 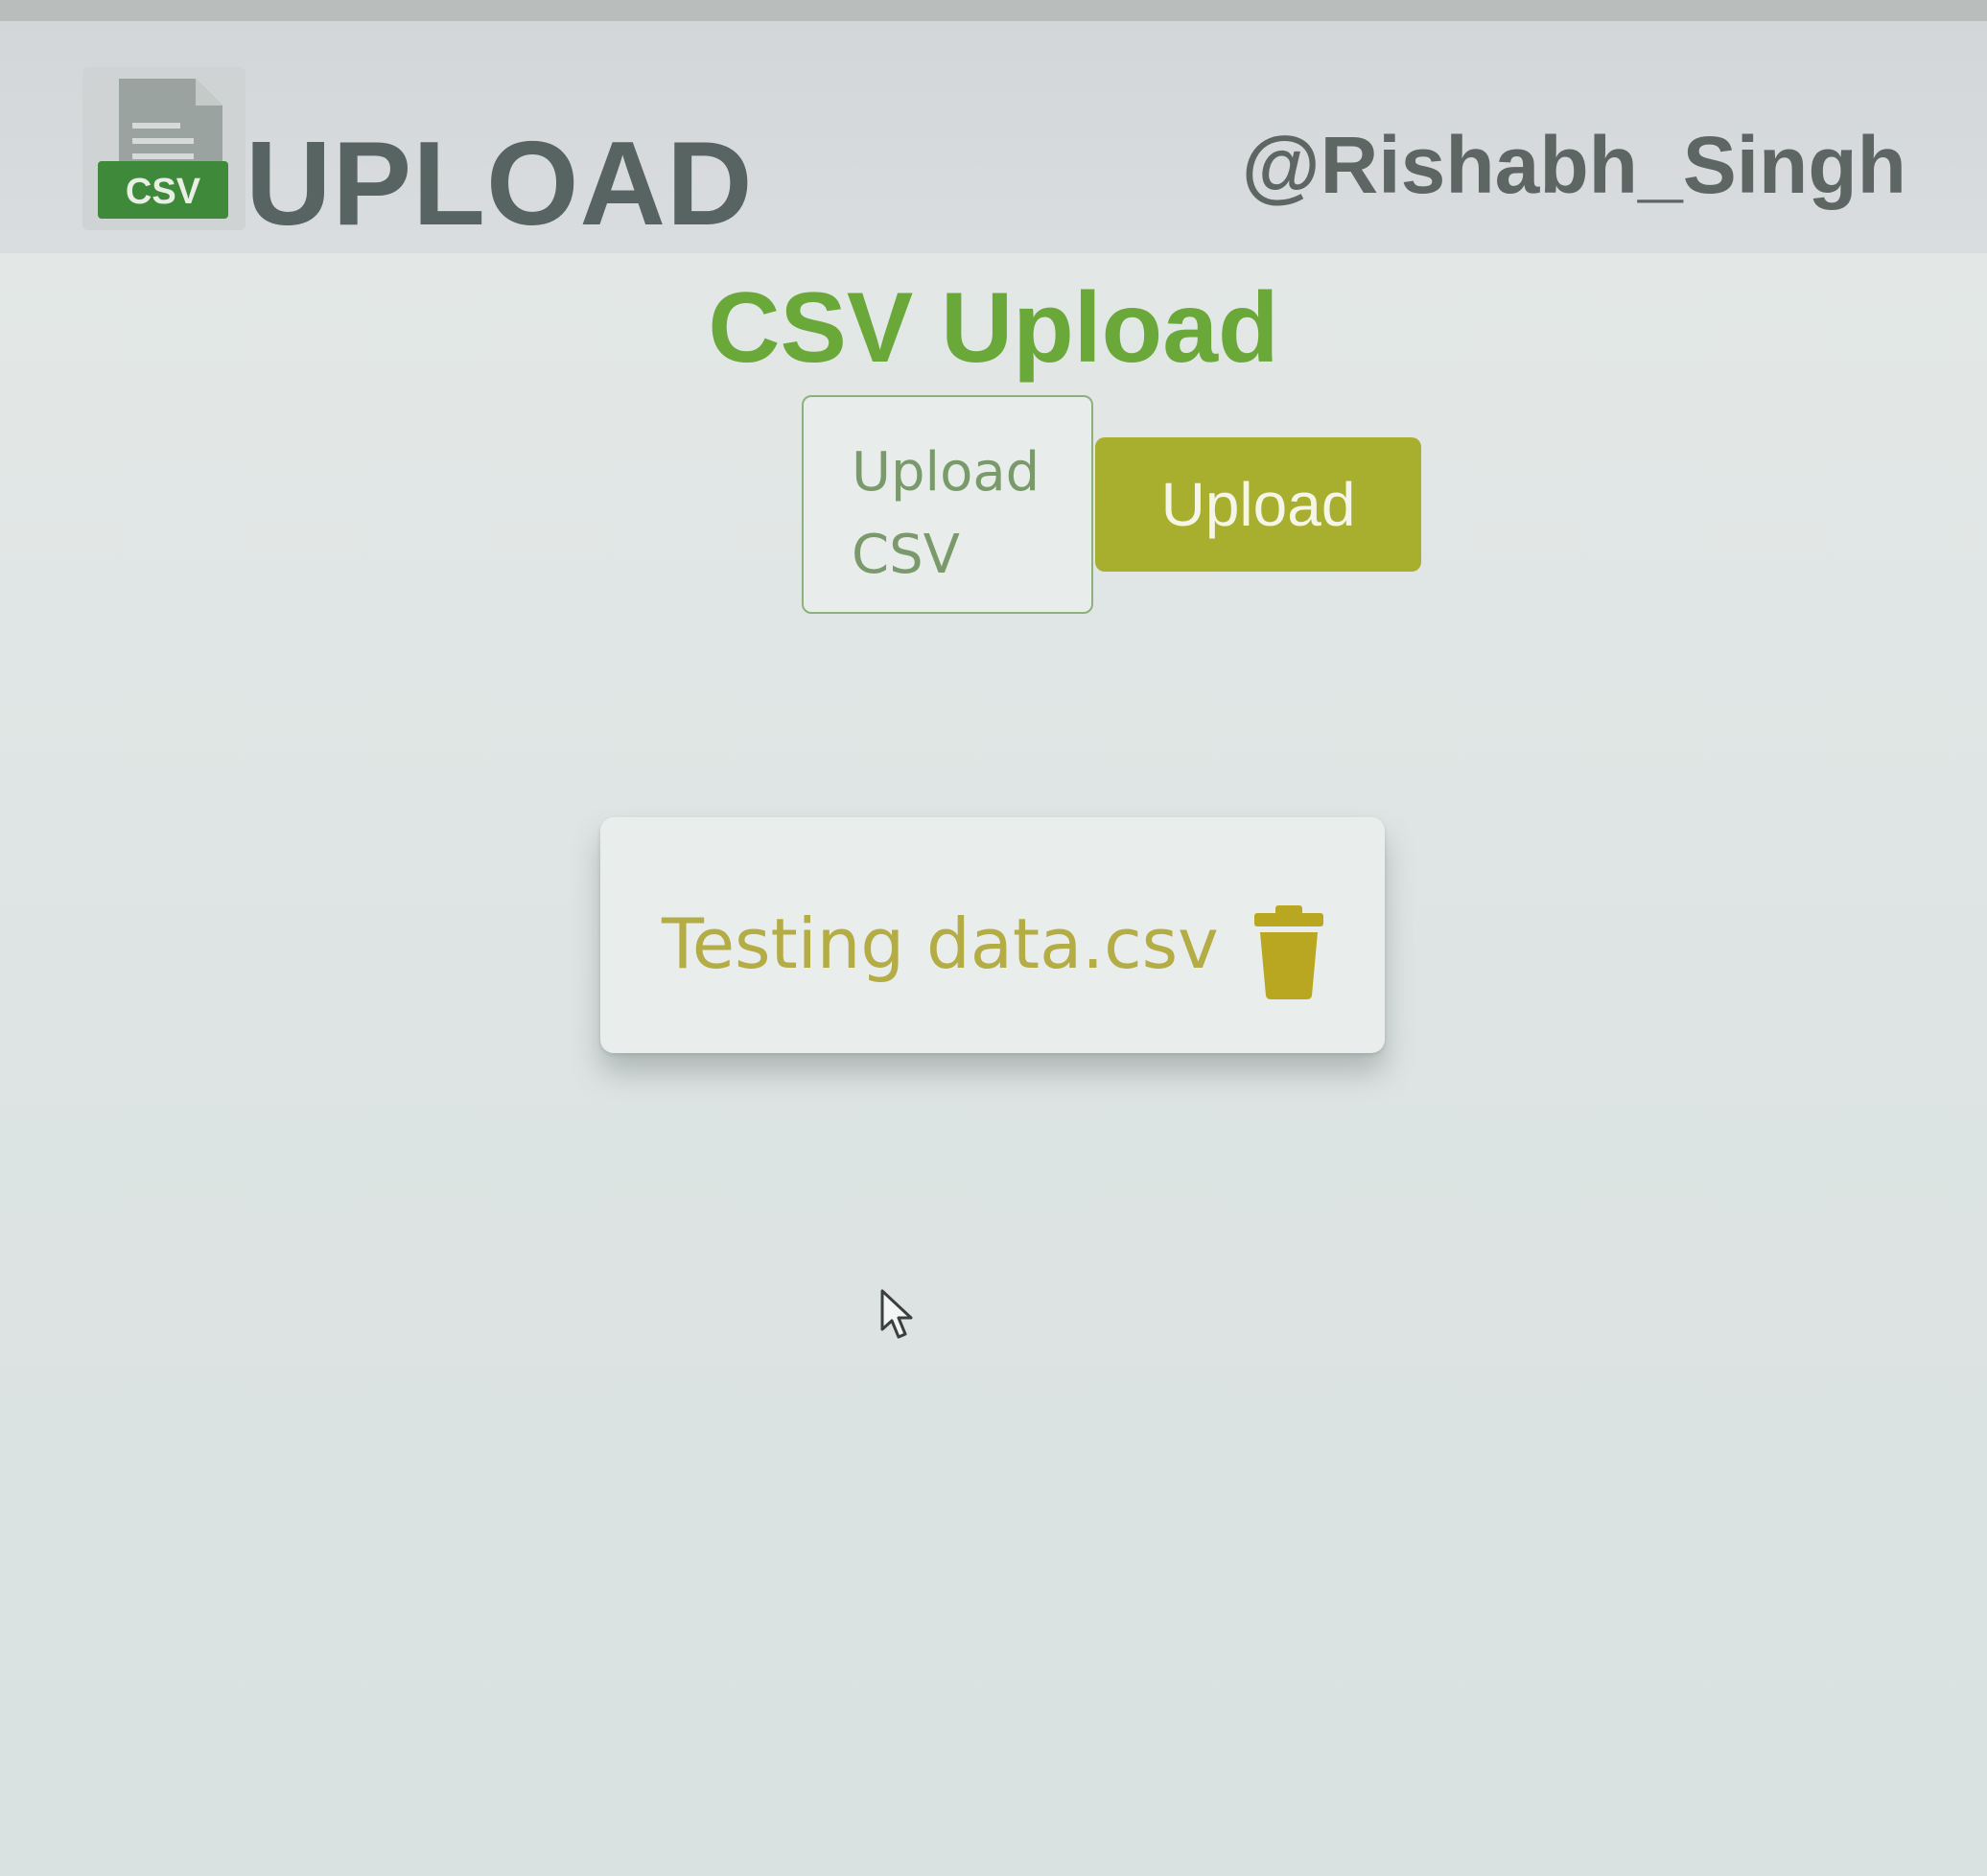 What do you see at coordinates (163, 192) in the screenshot?
I see `logo-badge-text: CSV` at bounding box center [163, 192].